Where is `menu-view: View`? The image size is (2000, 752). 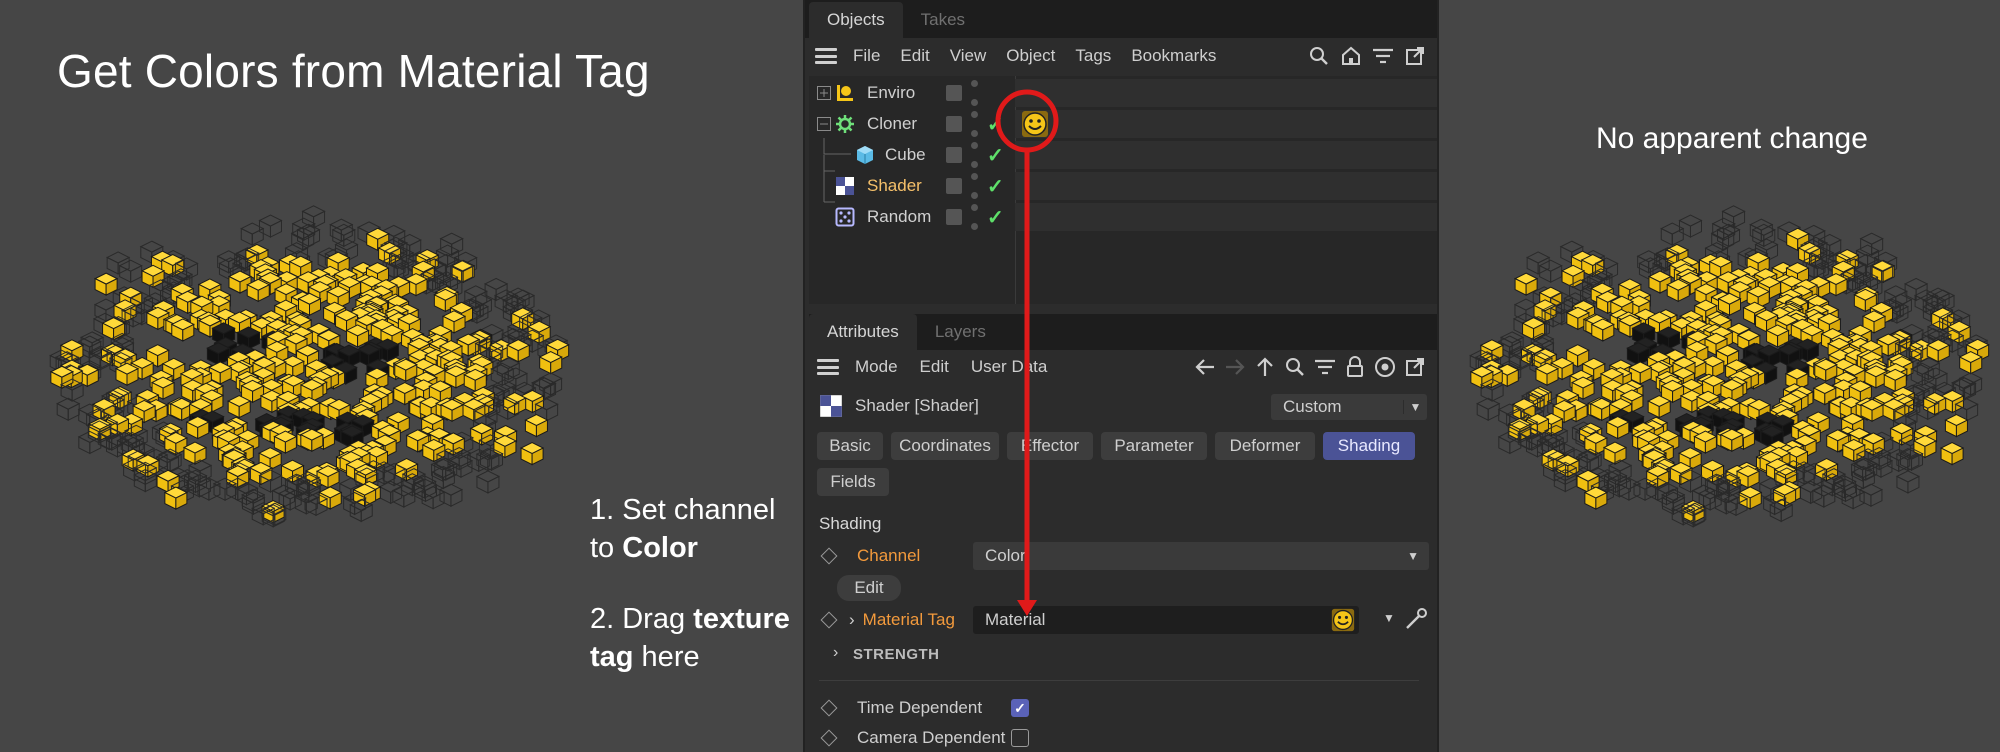 menu-view: View is located at coordinates (968, 56).